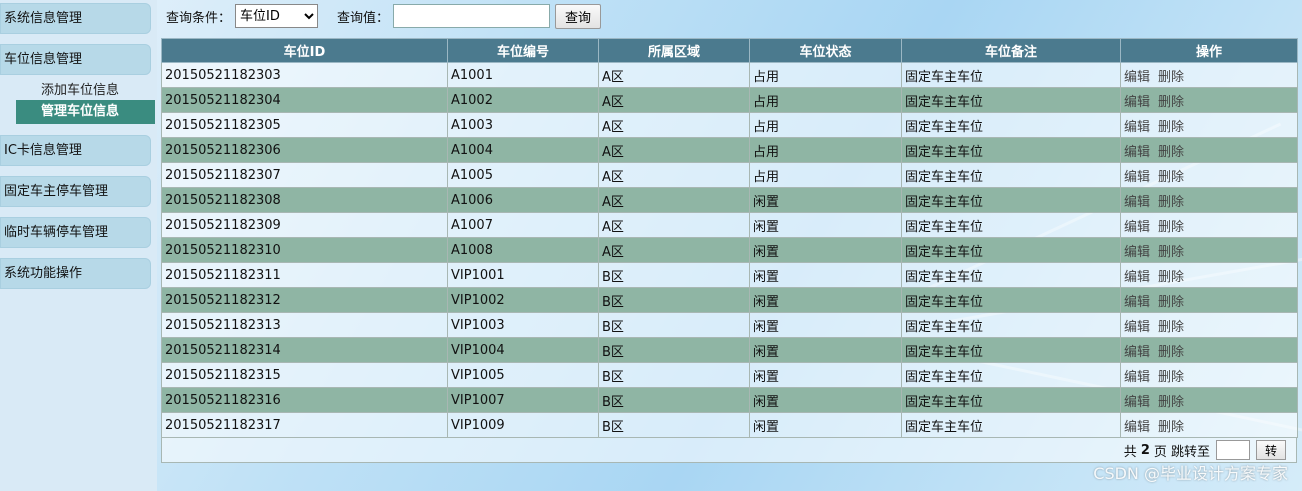 The height and width of the screenshot is (491, 1302). What do you see at coordinates (75, 191) in the screenshot?
I see `sidebar-item-fixed-owner-parking: 固定车主停车管理` at bounding box center [75, 191].